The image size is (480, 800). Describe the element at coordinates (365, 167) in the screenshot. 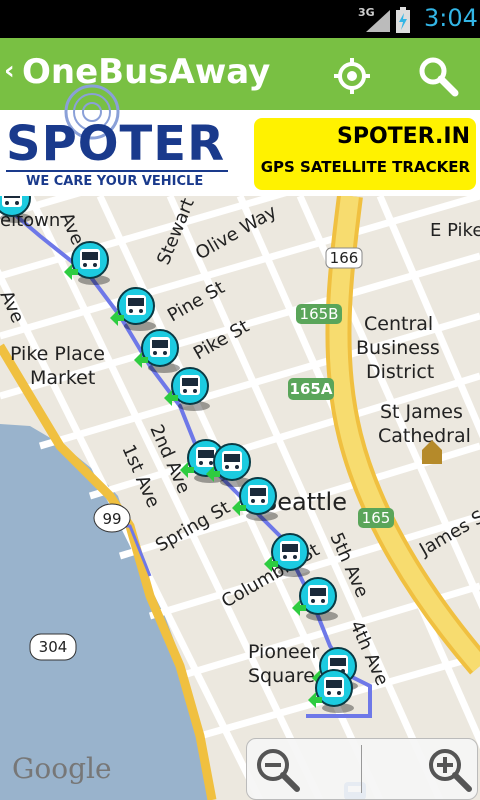

I see `ad-subline: GPS SATELLITE TRACKER` at that location.